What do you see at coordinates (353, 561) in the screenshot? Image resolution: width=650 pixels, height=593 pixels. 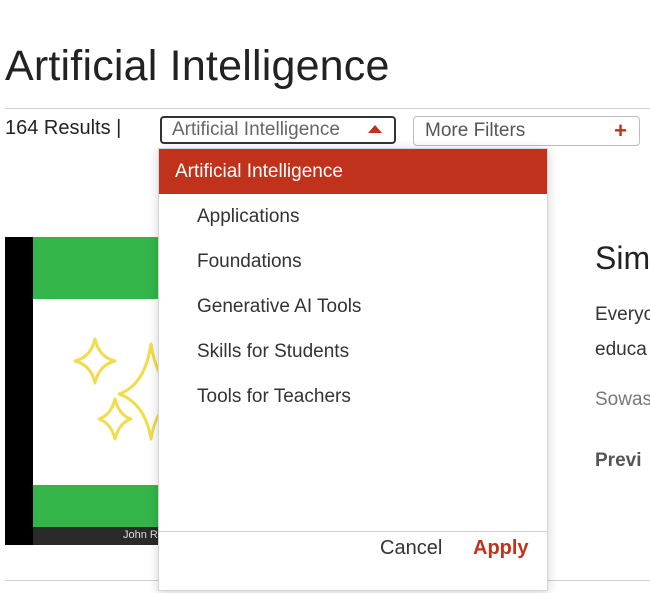 I see `dropdown-footer: Cancel Apply` at bounding box center [353, 561].